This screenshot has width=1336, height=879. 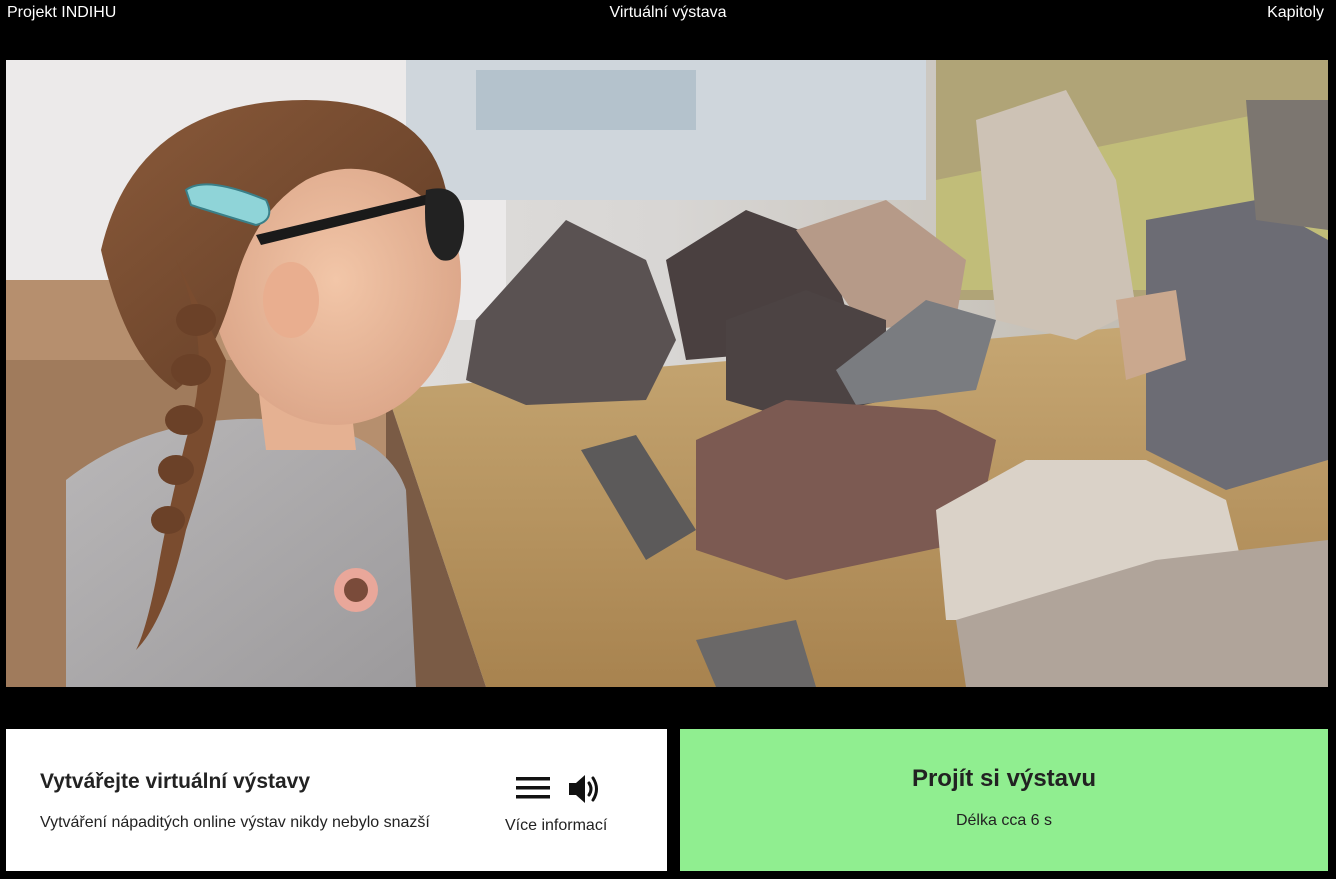 What do you see at coordinates (556, 826) in the screenshot?
I see `more-info-link: Více informací` at bounding box center [556, 826].